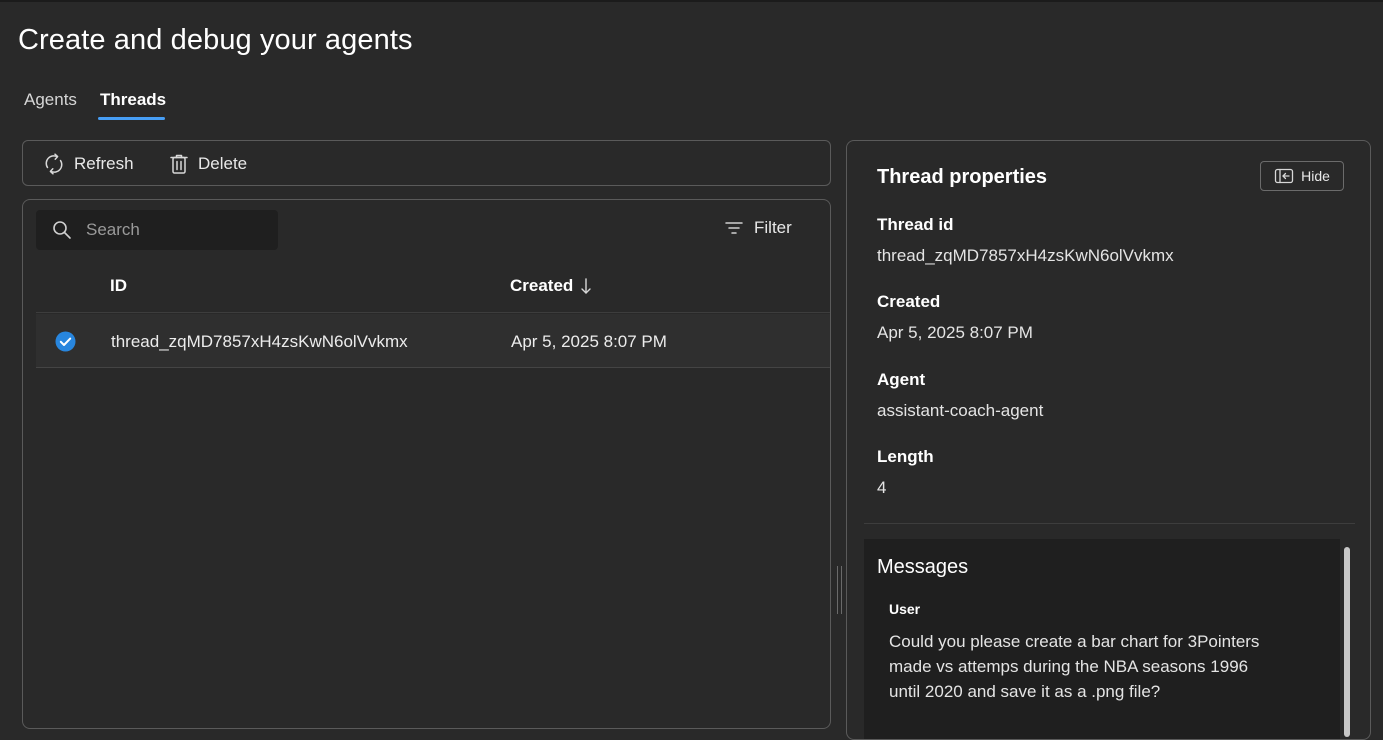  What do you see at coordinates (104, 163) in the screenshot?
I see `refresh-label: Refresh` at bounding box center [104, 163].